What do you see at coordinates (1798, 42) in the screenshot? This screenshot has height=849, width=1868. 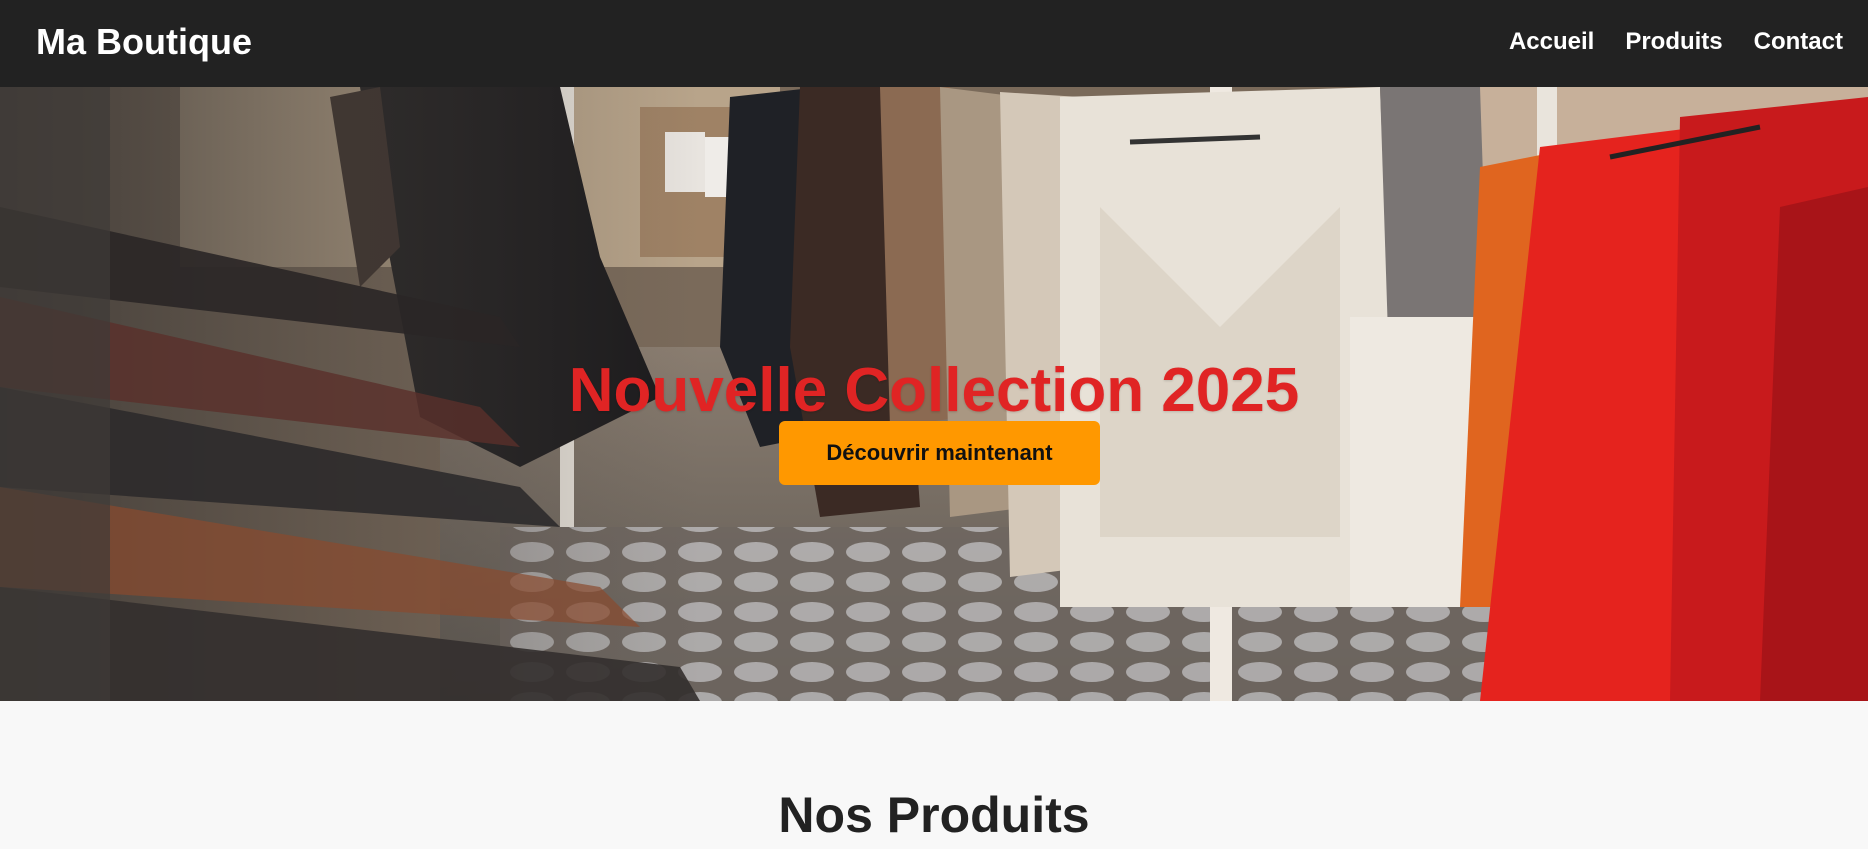 I see `nav-link-contact: Contact` at bounding box center [1798, 42].